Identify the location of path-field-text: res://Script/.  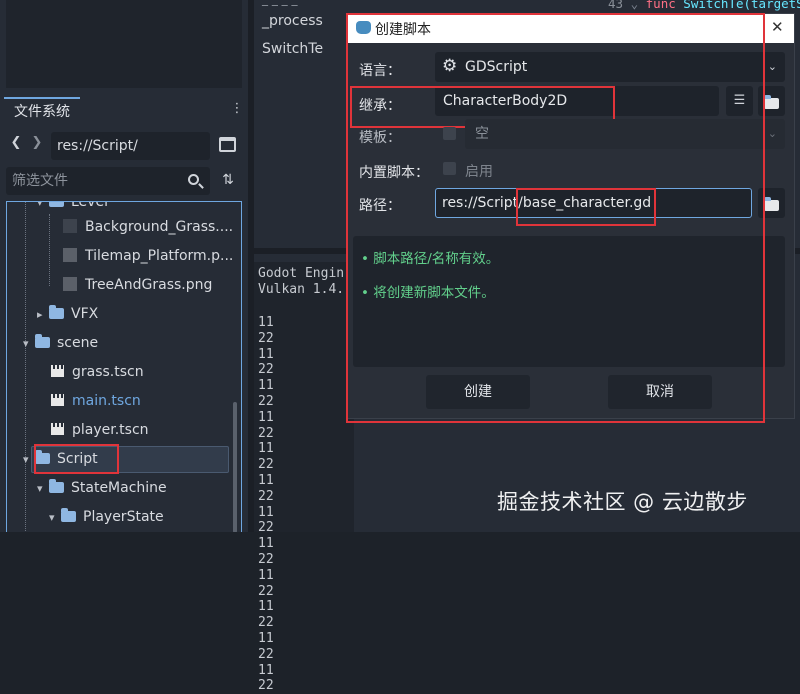
(97, 146).